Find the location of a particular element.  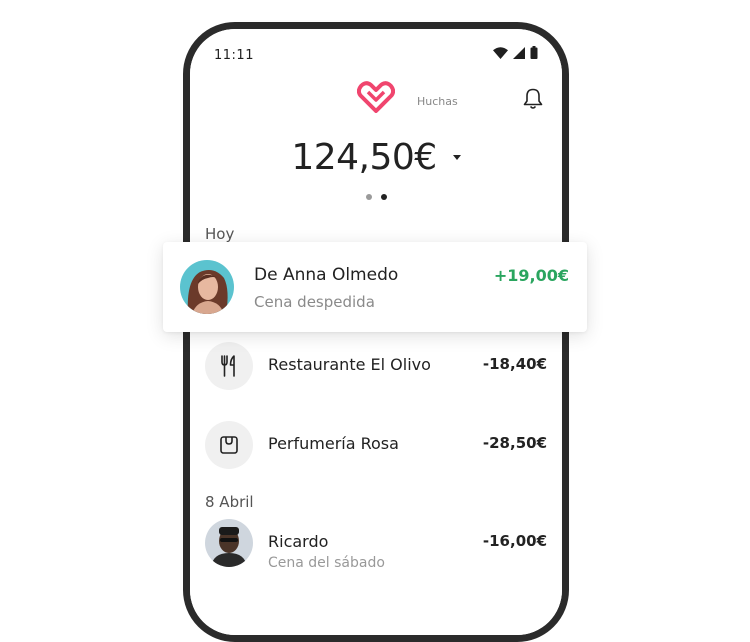

signal-icon is located at coordinates (519, 52).